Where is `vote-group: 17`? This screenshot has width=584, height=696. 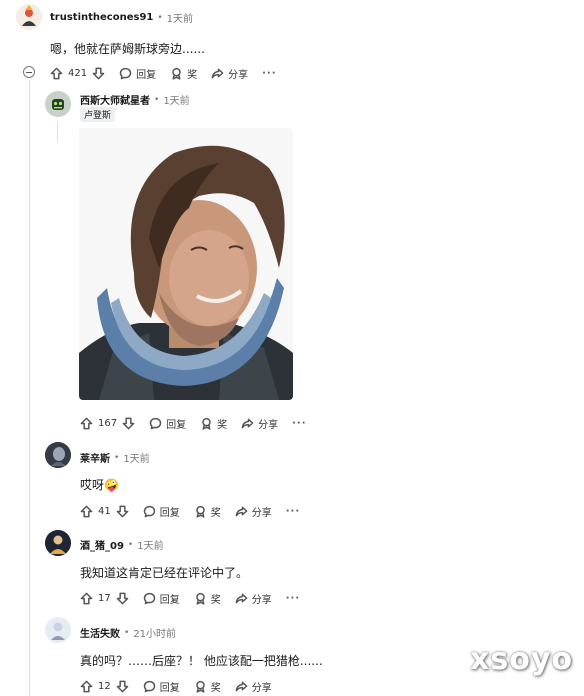
vote-group: 17 is located at coordinates (104, 598).